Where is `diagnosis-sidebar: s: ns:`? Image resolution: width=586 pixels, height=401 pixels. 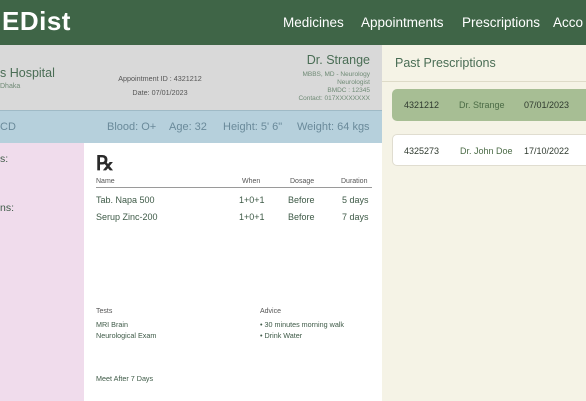
diagnosis-sidebar: s: ns: is located at coordinates (42, 272).